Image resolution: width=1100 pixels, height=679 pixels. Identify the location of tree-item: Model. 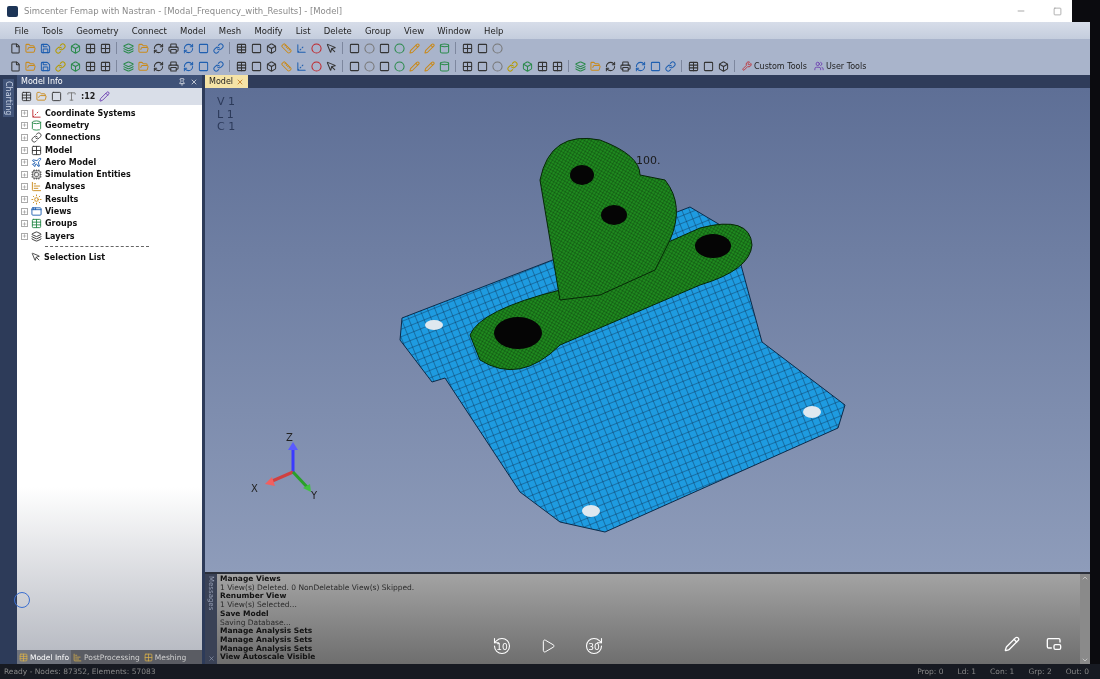
(111, 150).